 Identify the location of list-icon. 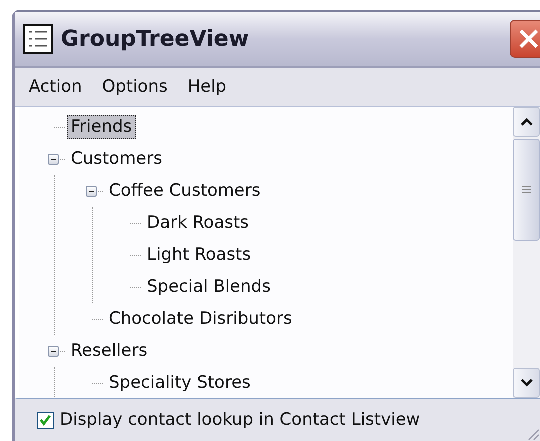
(38, 39).